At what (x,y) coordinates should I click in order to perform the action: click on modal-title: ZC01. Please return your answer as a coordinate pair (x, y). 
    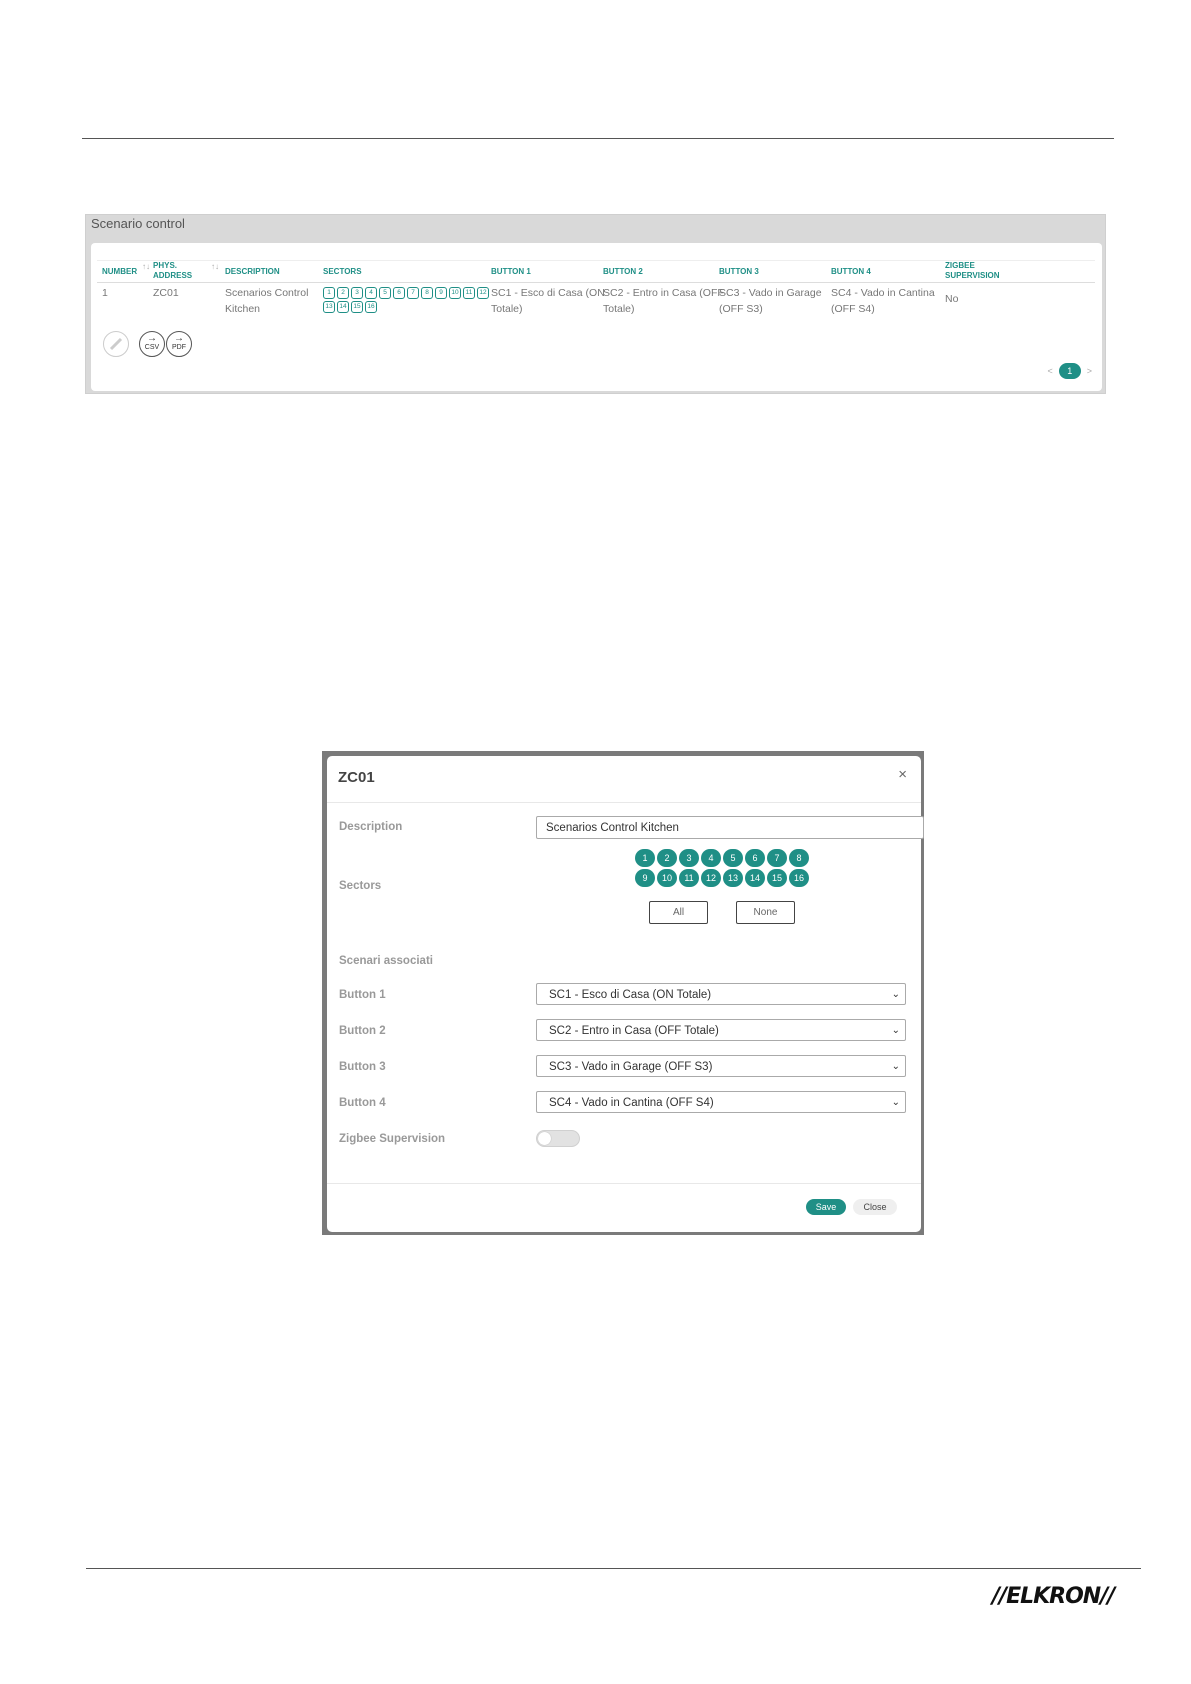
    Looking at the image, I should click on (356, 777).